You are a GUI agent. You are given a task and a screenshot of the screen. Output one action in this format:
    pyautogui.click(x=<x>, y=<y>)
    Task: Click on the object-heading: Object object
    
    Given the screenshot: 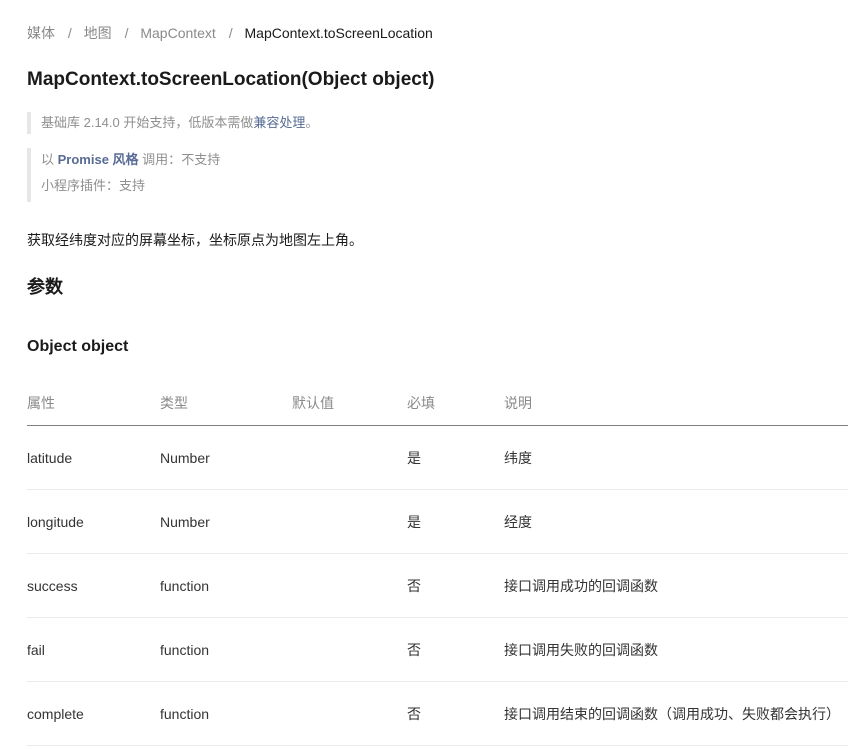 What is the action you would take?
    pyautogui.click(x=78, y=346)
    